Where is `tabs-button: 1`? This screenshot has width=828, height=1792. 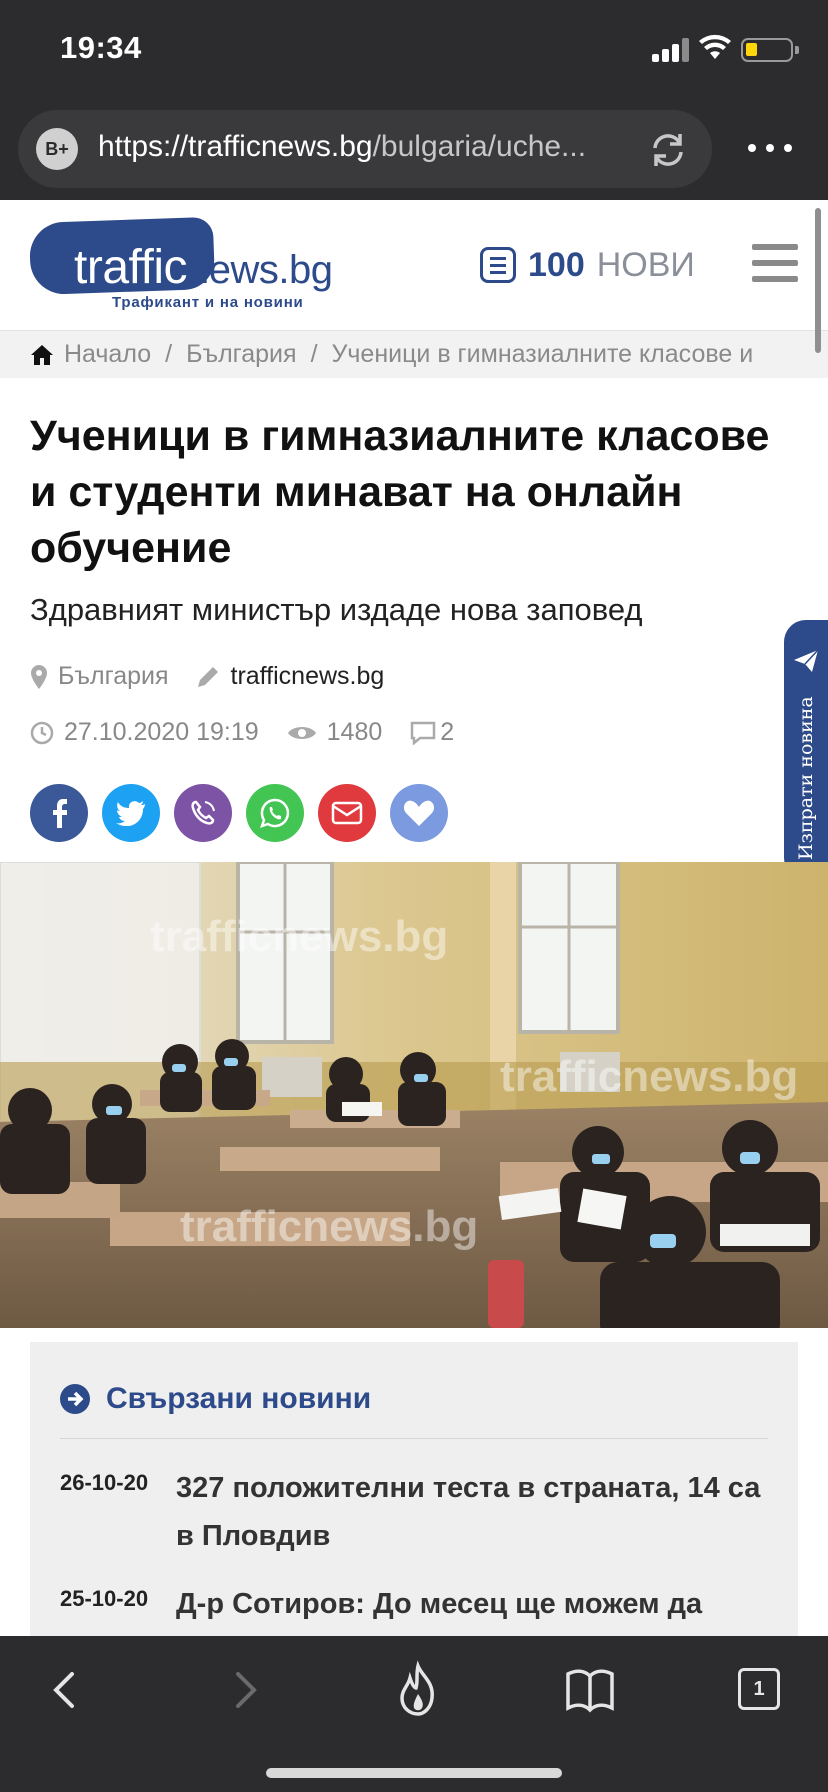
tabs-button: 1 is located at coordinates (759, 1689).